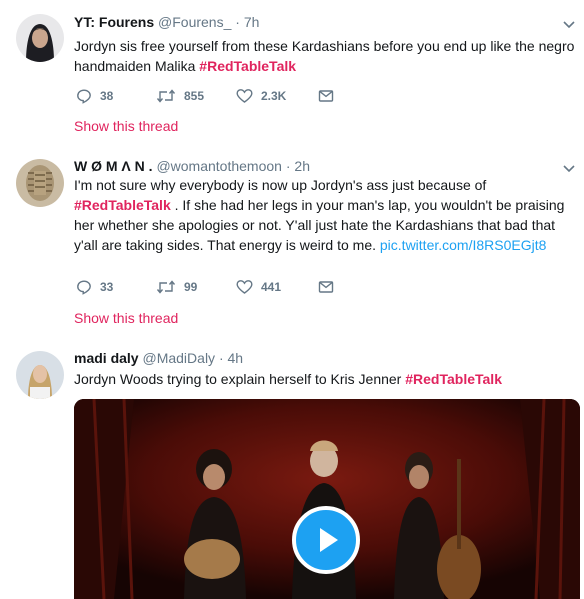 This screenshot has width=584, height=599. Describe the element at coordinates (302, 166) in the screenshot. I see `timestamp: 2h` at that location.